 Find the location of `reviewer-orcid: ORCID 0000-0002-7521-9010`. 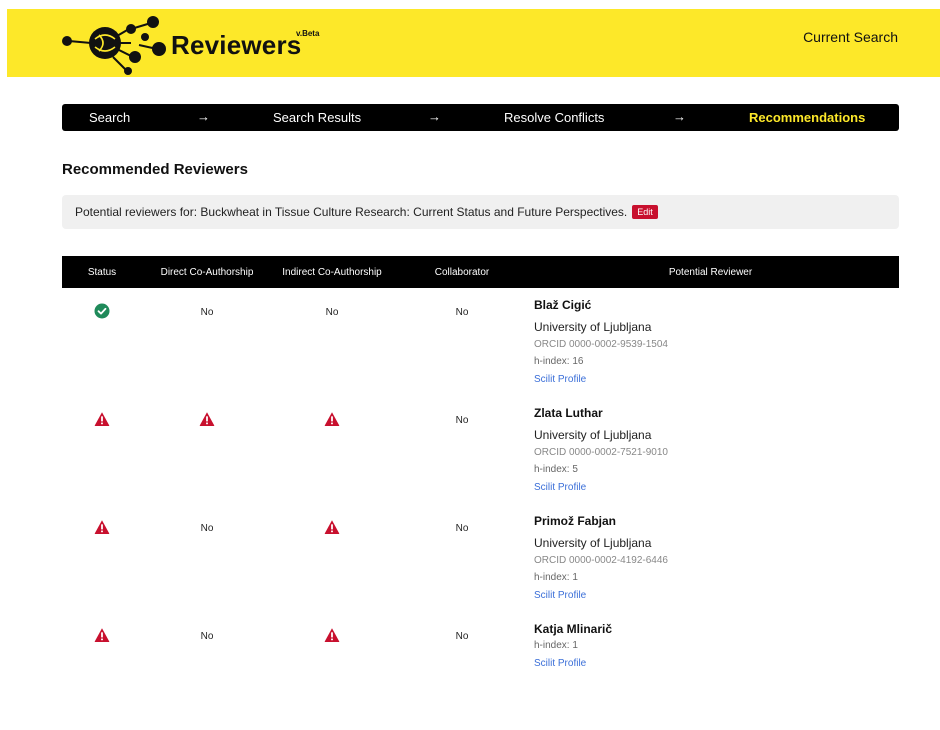

reviewer-orcid: ORCID 0000-0002-7521-9010 is located at coordinates (601, 452).